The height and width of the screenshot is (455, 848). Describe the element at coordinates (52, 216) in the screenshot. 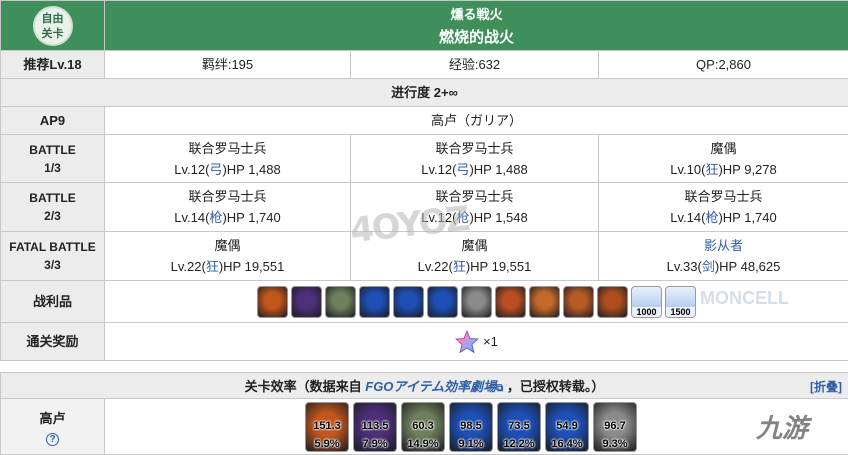

I see `battle-label-bottom: 2/3` at that location.